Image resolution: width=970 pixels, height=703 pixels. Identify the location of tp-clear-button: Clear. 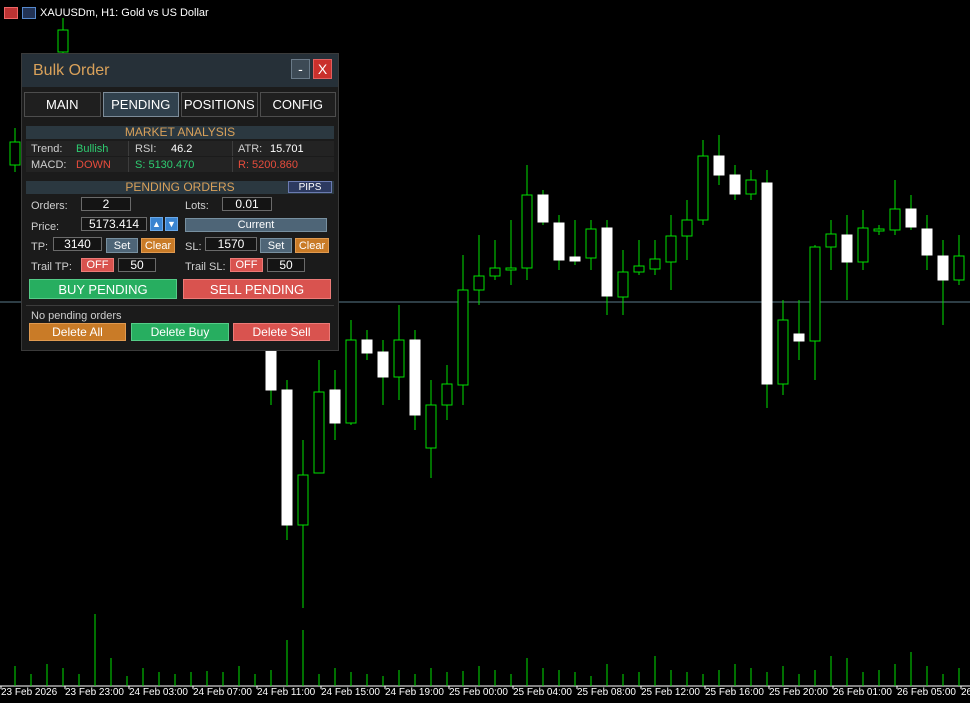
(158, 245).